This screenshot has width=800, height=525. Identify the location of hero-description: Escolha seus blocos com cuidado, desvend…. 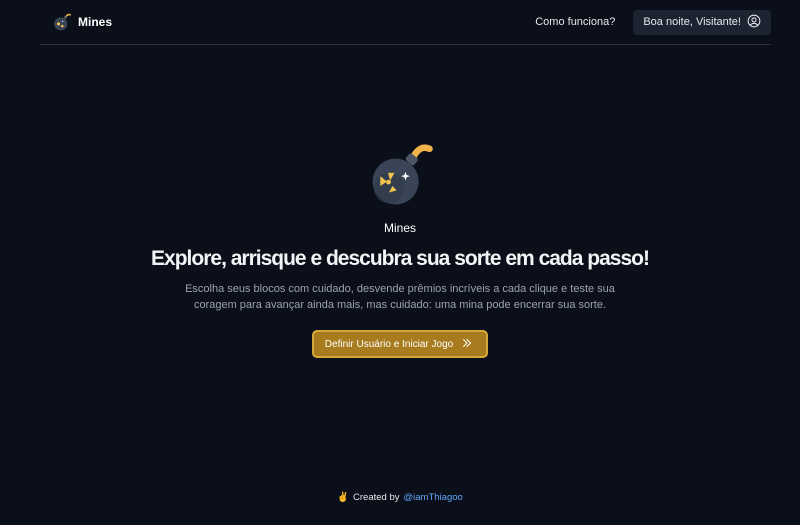
(400, 297).